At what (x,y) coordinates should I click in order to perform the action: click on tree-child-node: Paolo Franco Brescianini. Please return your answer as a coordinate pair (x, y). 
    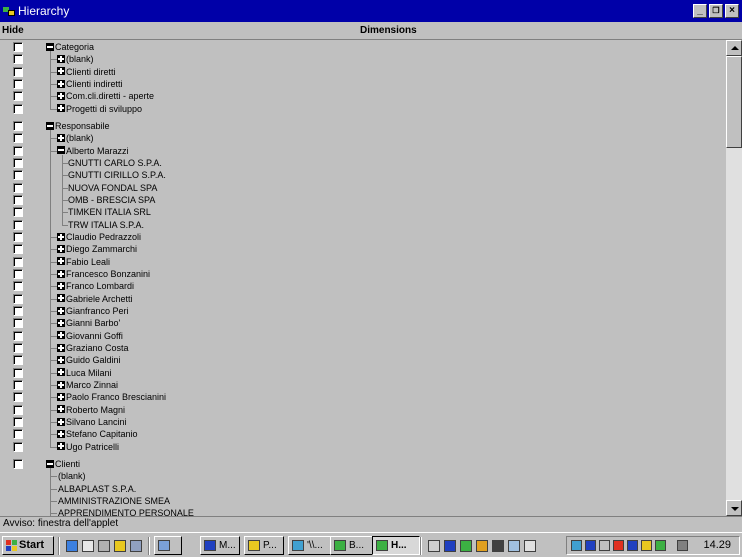
    Looking at the image, I should click on (111, 397).